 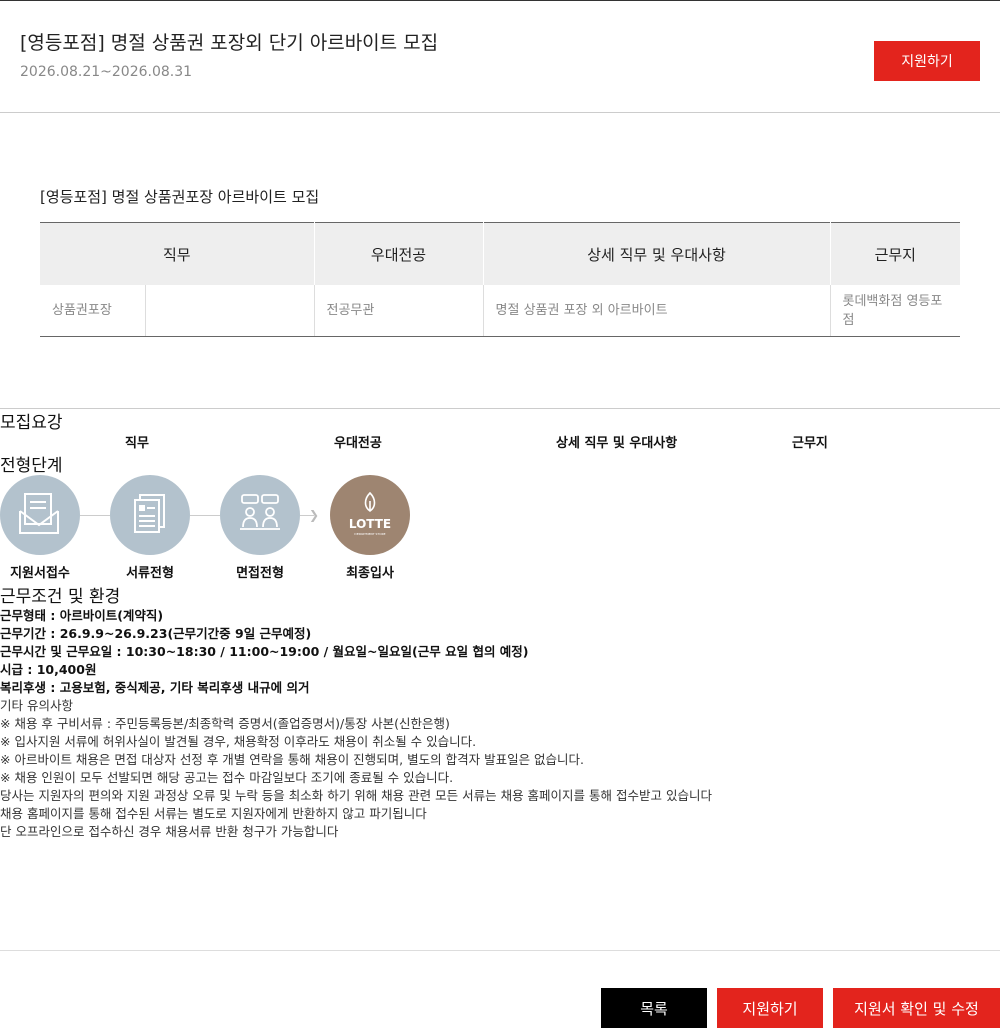 I want to click on interview-icon, so click(x=260, y=512).